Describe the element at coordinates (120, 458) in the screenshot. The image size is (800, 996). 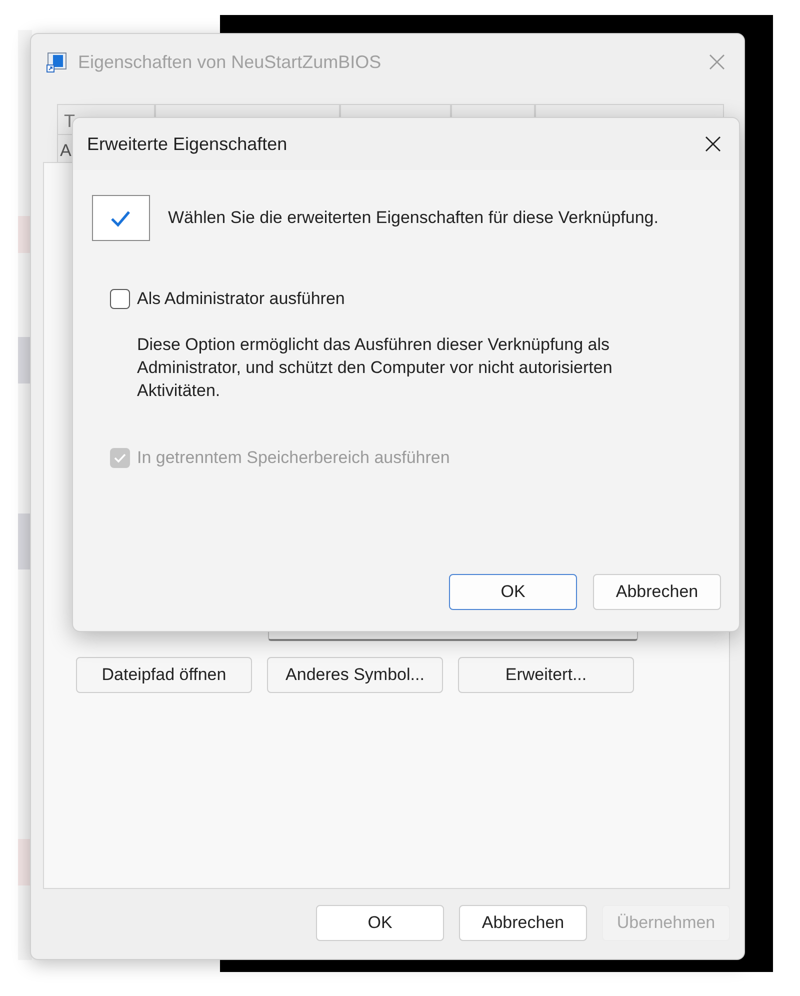
I see `check-icon` at that location.